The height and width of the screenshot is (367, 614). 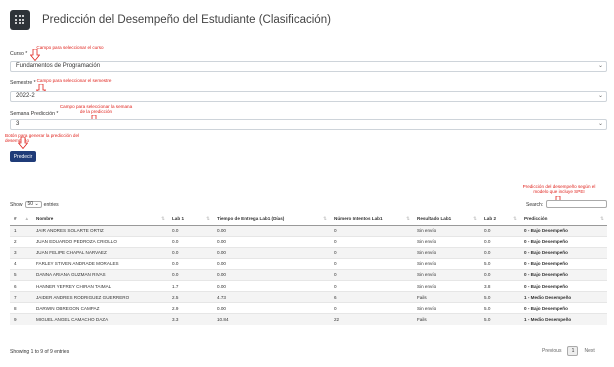 I want to click on table-cell: 8, so click(x=21, y=308).